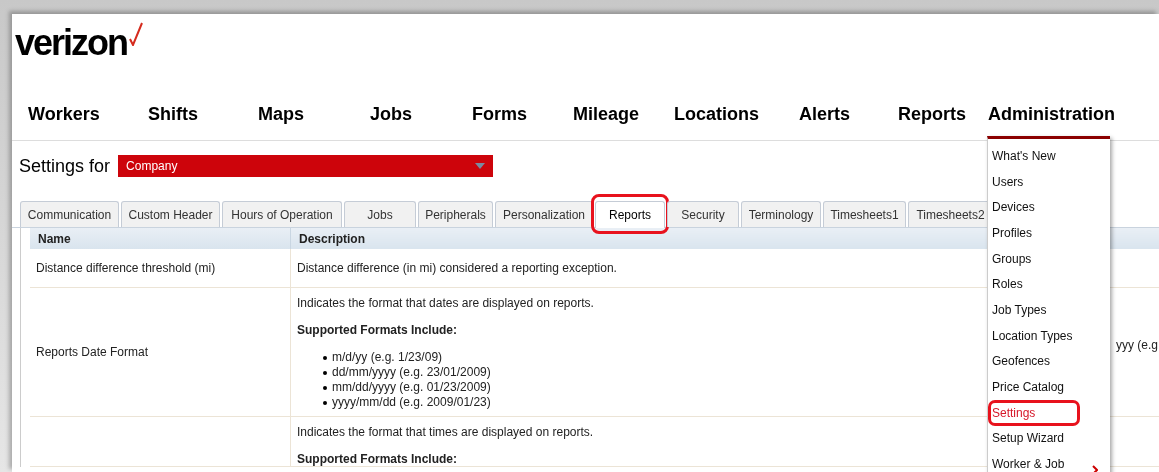 This screenshot has height=472, width=1159. Describe the element at coordinates (411, 402) in the screenshot. I see `format-option: yyyy/mm/dd (e.g. 2009/01/23)` at that location.